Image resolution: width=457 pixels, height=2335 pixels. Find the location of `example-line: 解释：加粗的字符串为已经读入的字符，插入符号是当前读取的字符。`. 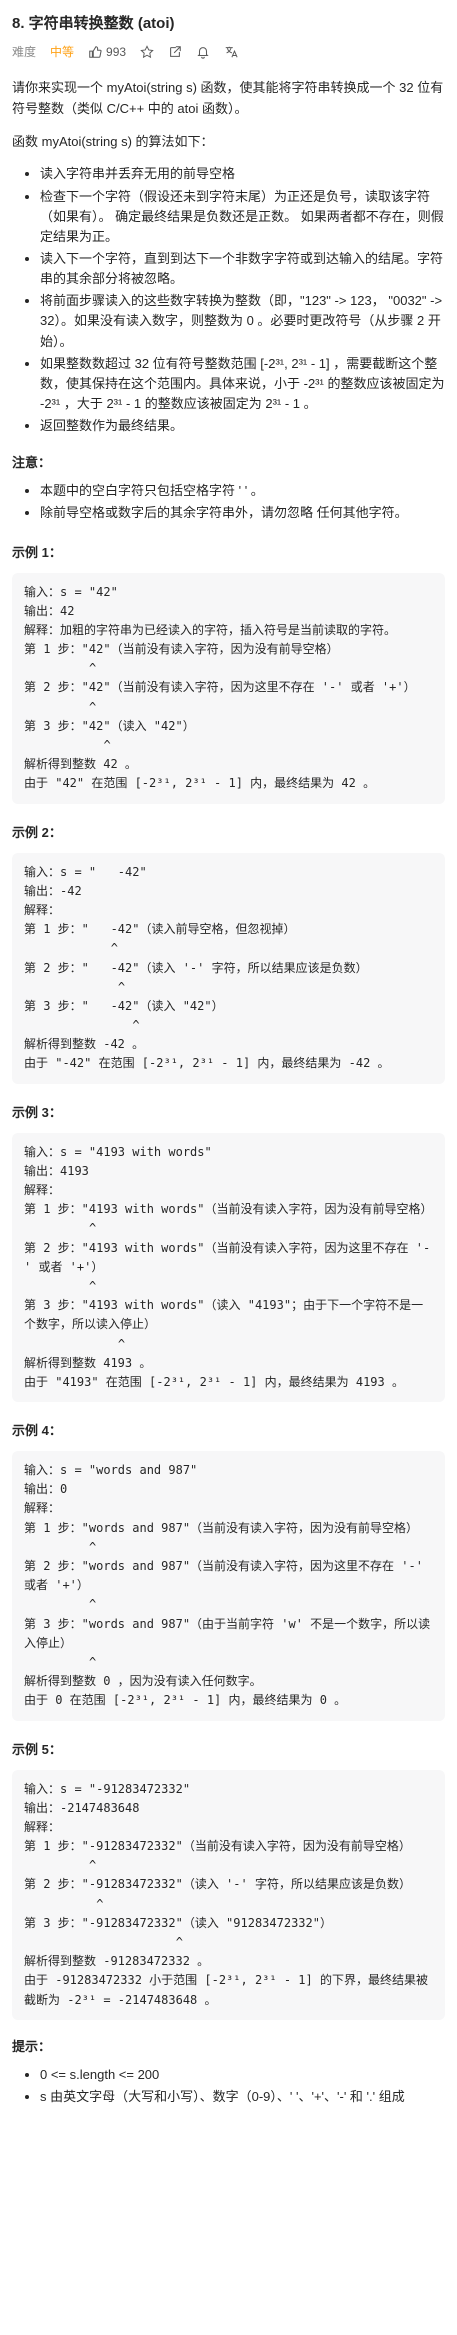

example-line: 解释：加粗的字符串为已经读入的字符，插入符号是当前读取的字符。 is located at coordinates (210, 629).